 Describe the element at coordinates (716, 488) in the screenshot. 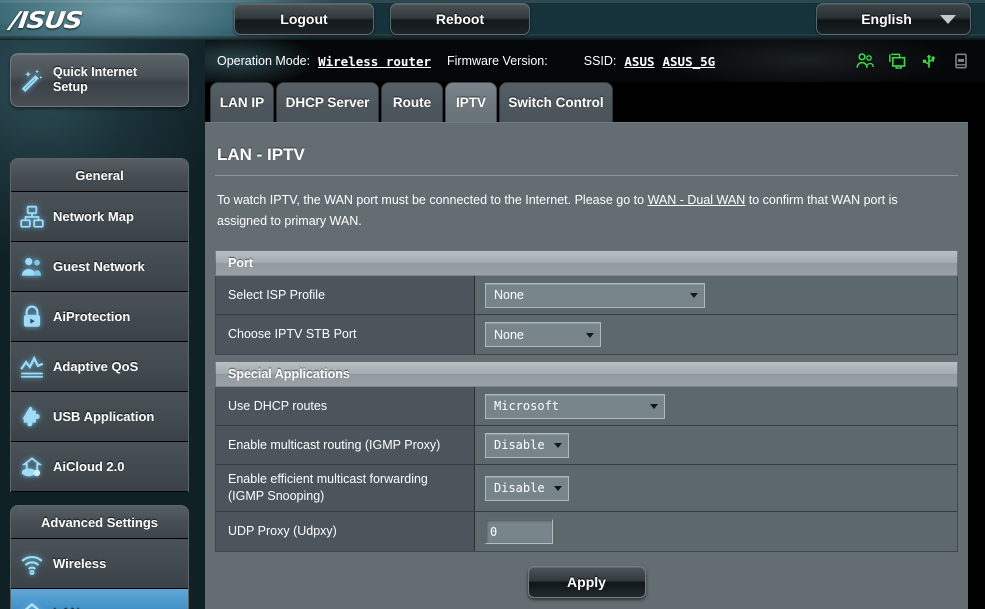

I see `setting-value-cell: Disable` at that location.